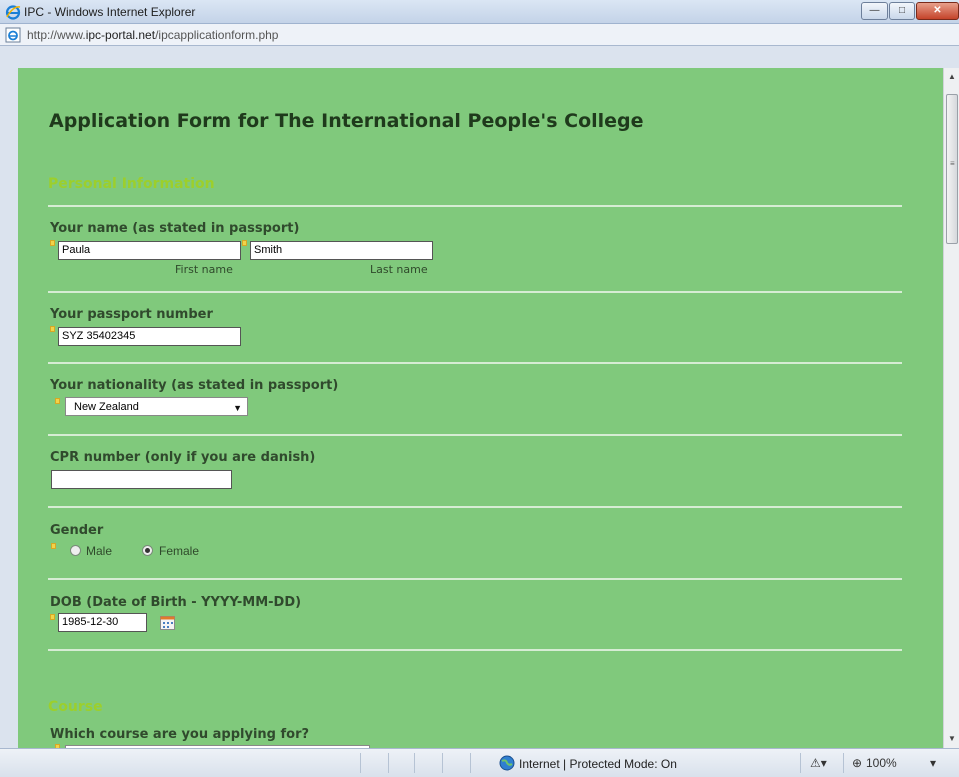 The width and height of the screenshot is (959, 777). Describe the element at coordinates (131, 184) in the screenshot. I see `section-personal-information: Personal Information` at that location.